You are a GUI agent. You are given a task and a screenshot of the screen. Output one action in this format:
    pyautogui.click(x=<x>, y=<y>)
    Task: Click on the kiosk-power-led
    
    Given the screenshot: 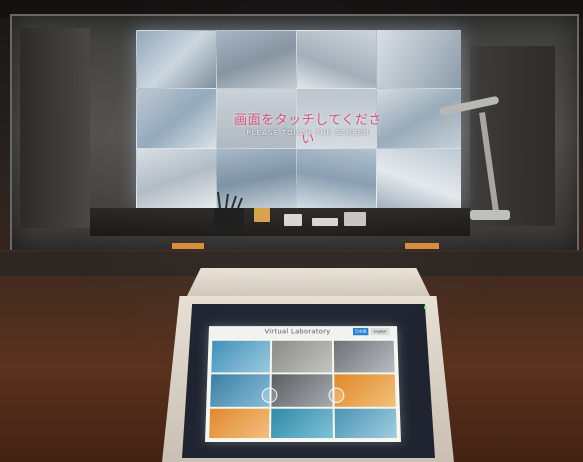 What is the action you would take?
    pyautogui.click(x=425, y=307)
    